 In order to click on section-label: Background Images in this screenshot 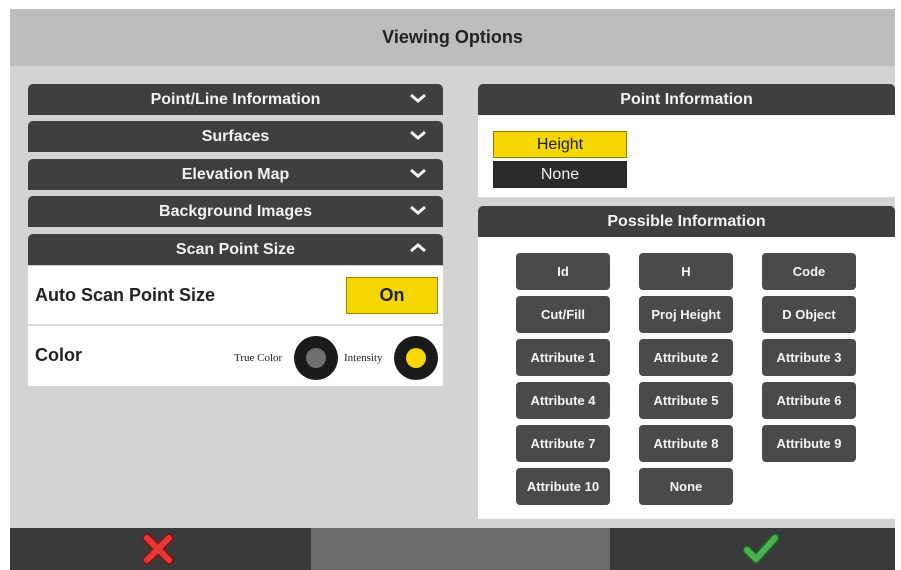, I will do `click(235, 211)`.